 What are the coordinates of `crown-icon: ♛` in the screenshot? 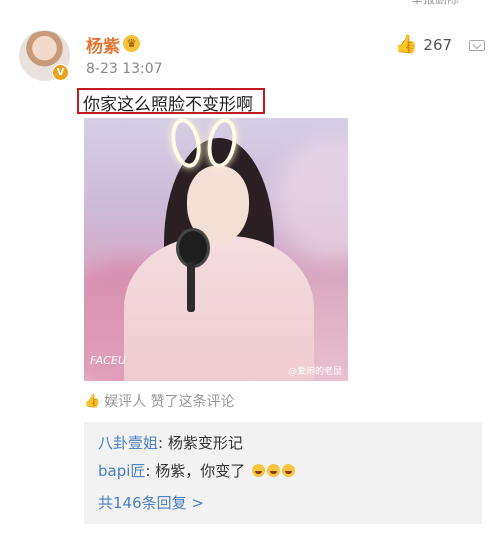 It's located at (131, 43).